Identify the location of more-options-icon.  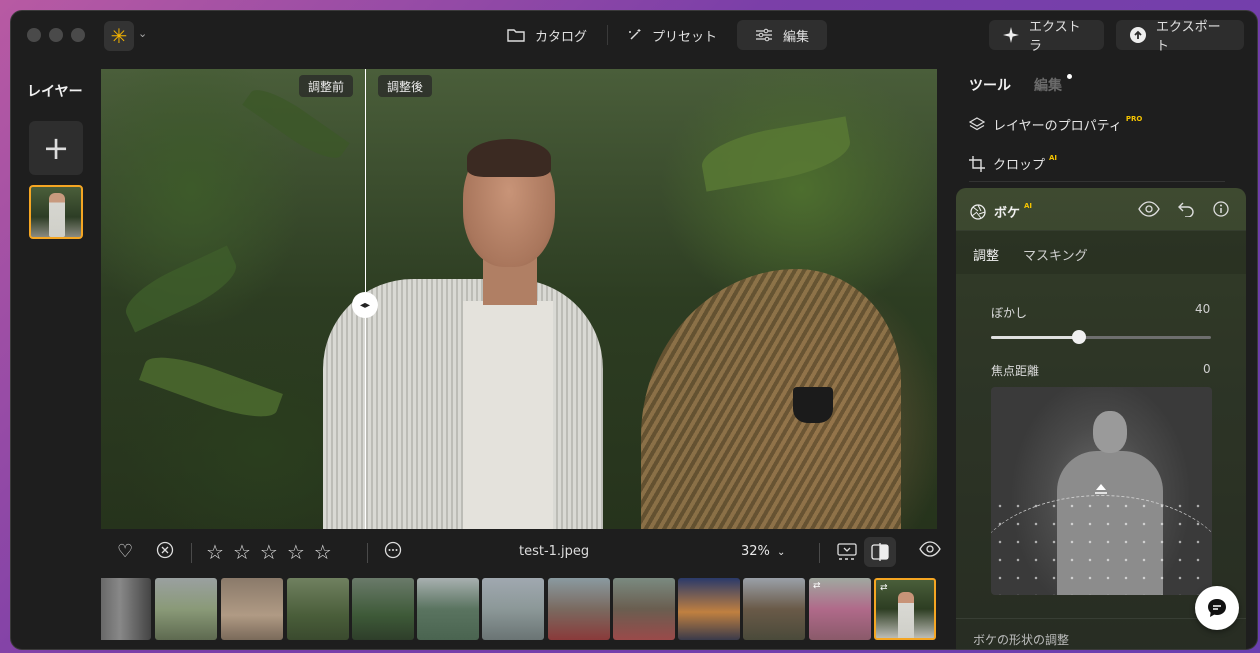
(393, 550).